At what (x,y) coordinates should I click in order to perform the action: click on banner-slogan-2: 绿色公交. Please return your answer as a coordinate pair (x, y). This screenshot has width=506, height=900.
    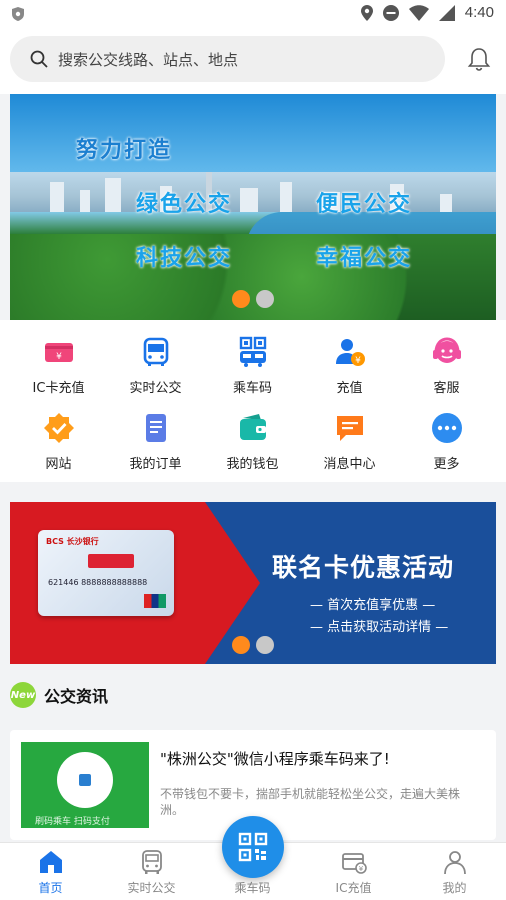
    Looking at the image, I should click on (184, 204).